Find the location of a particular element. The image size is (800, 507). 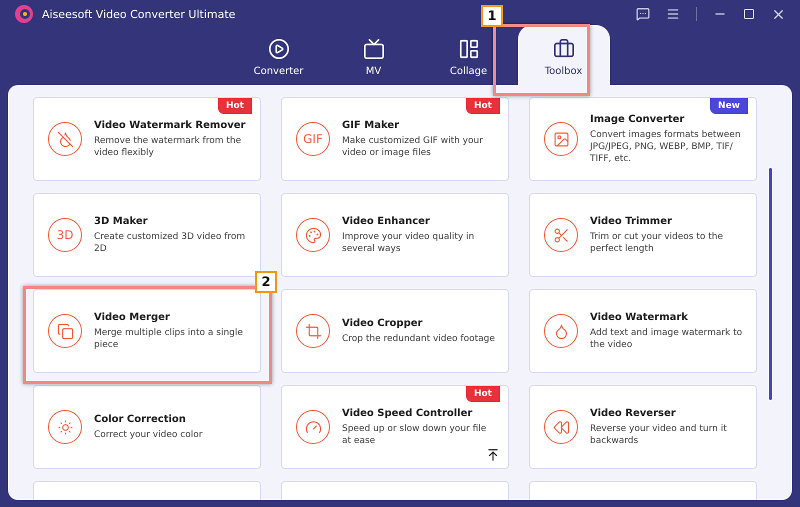

rewind-icon is located at coordinates (561, 427).